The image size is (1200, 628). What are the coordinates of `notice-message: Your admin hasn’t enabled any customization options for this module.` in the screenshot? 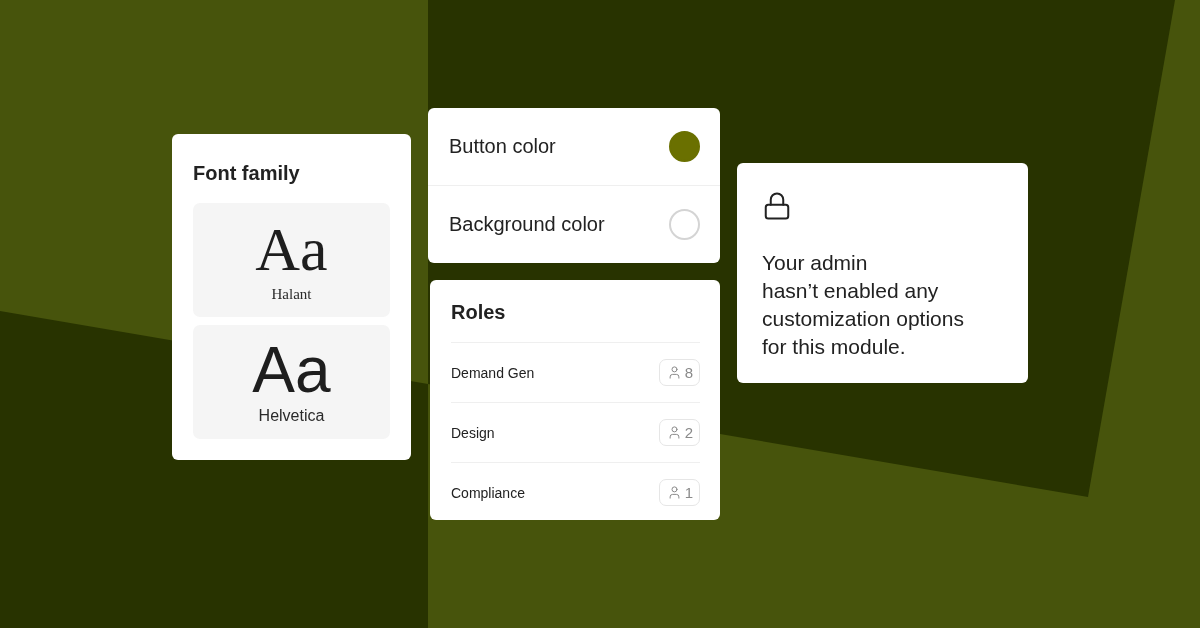 It's located at (863, 305).